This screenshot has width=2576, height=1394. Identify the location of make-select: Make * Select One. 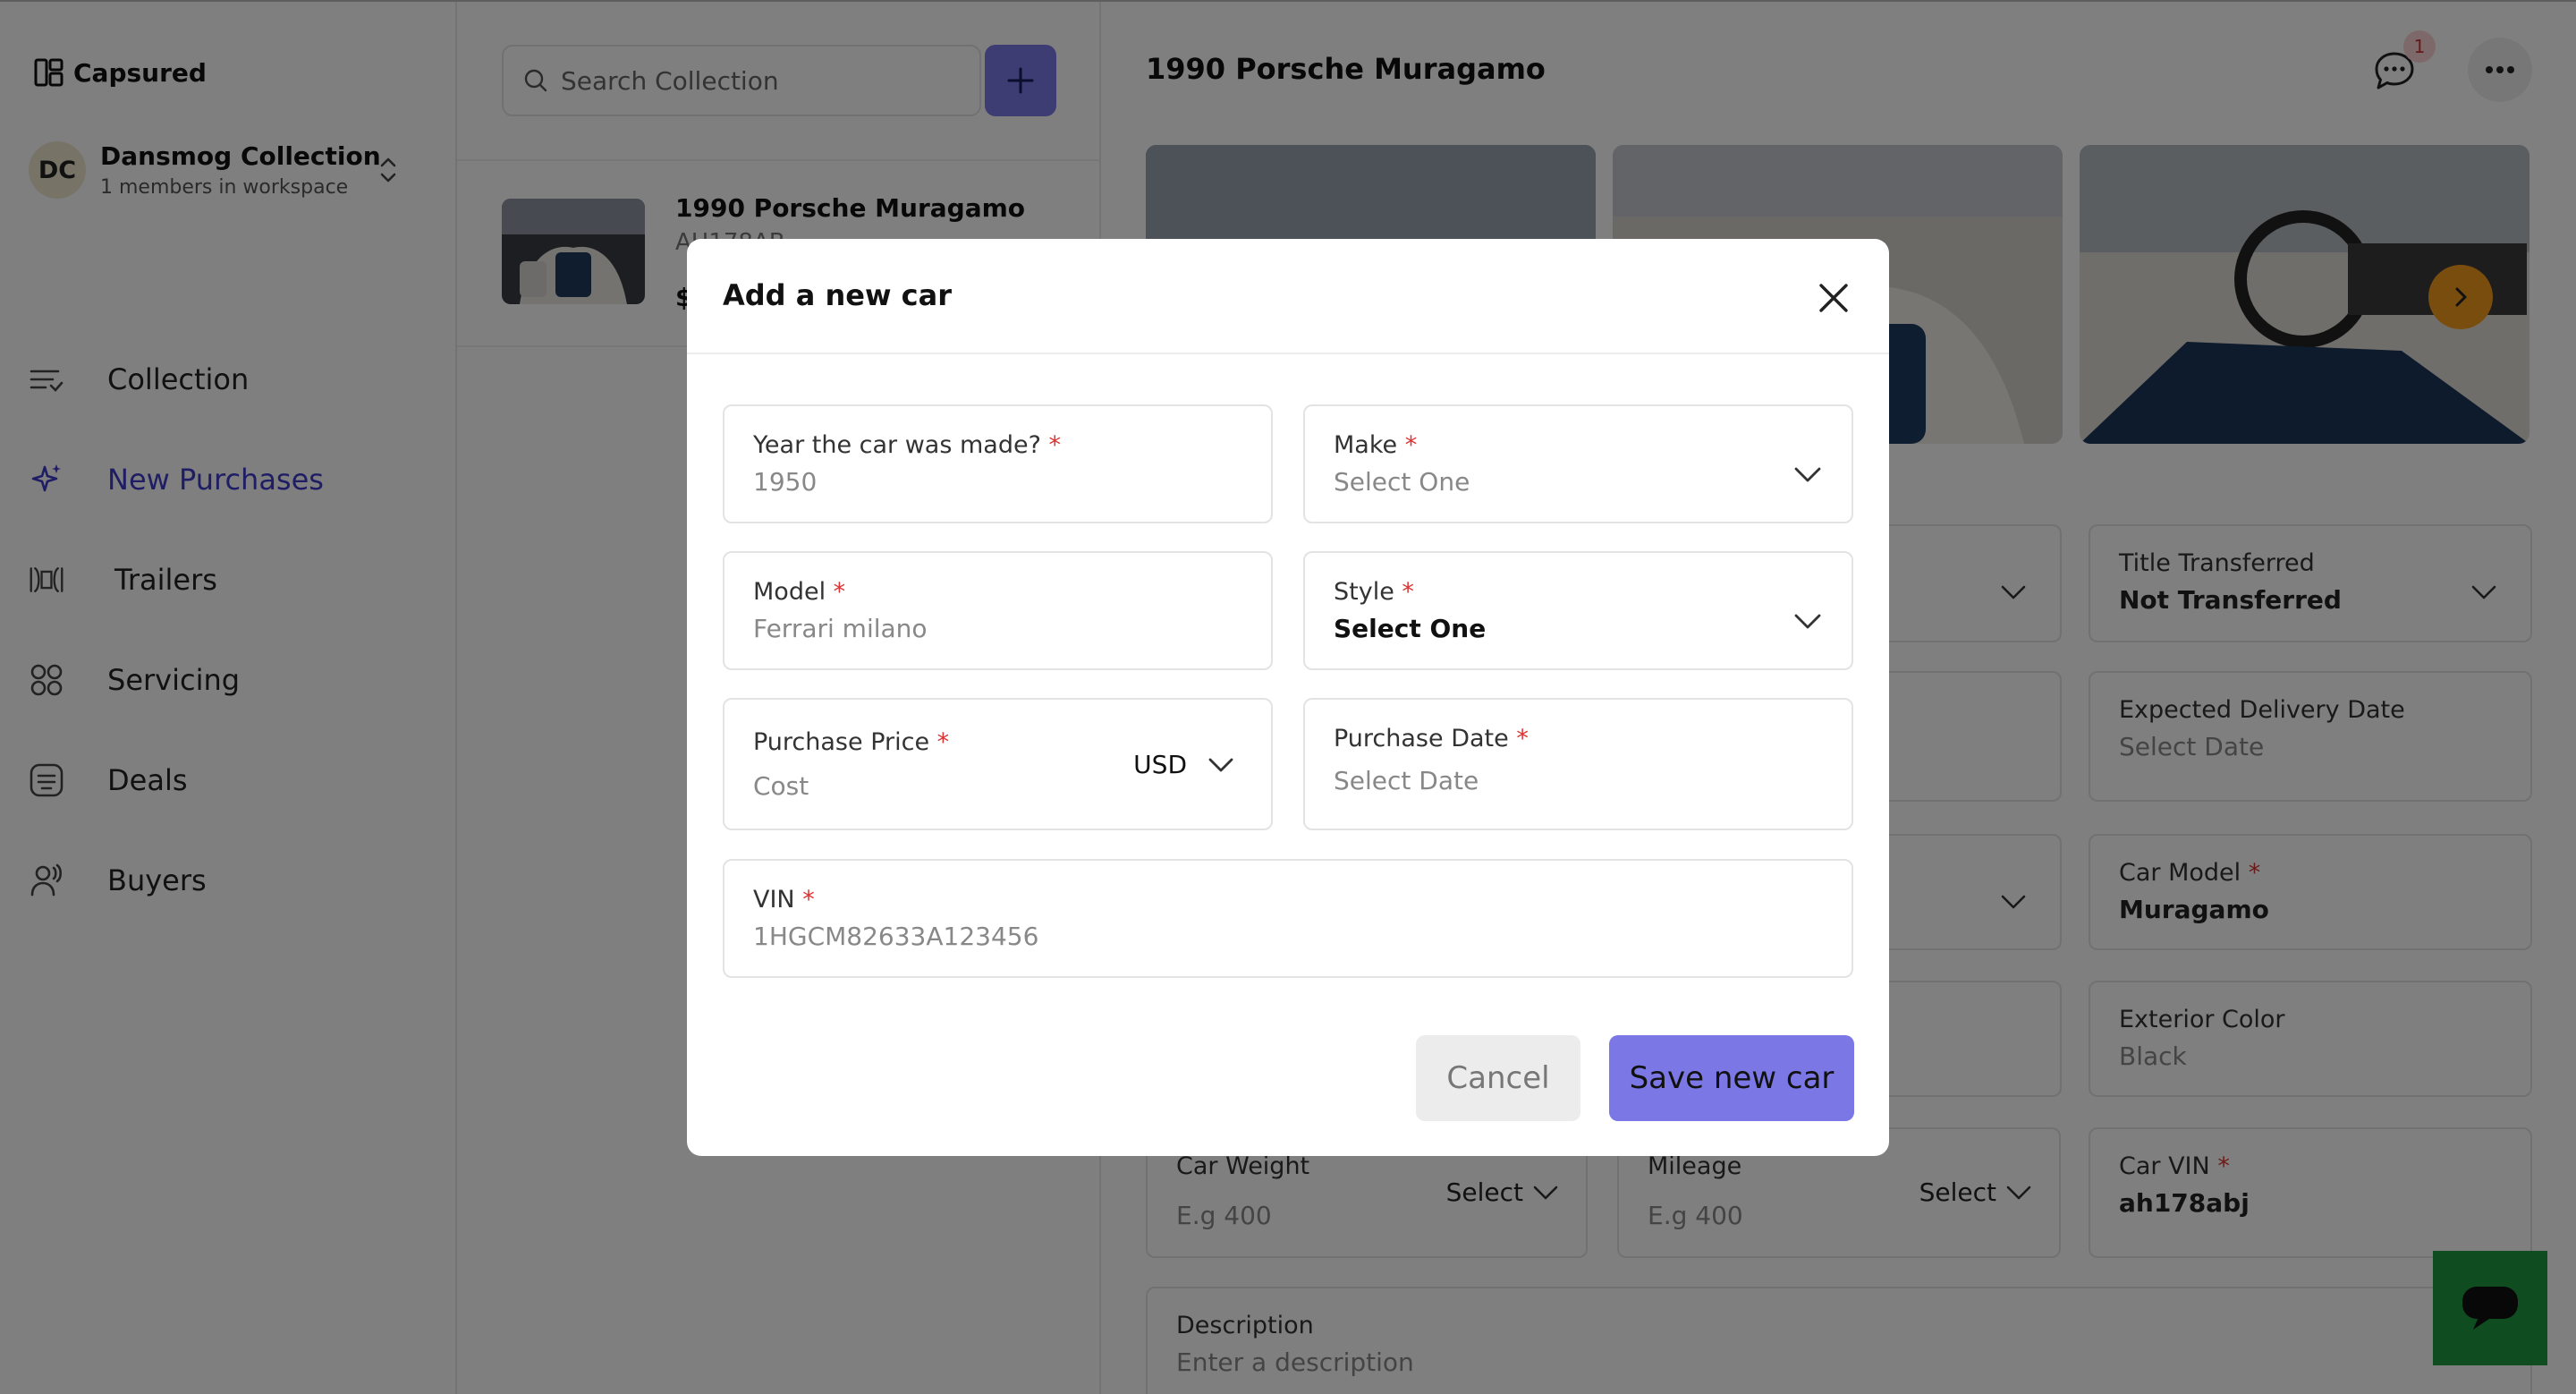
(1578, 463).